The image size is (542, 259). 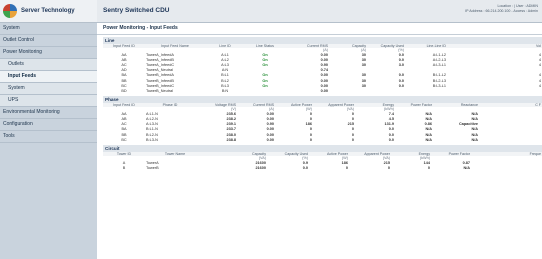 I want to click on circuit-cell, so click(x=506, y=168).